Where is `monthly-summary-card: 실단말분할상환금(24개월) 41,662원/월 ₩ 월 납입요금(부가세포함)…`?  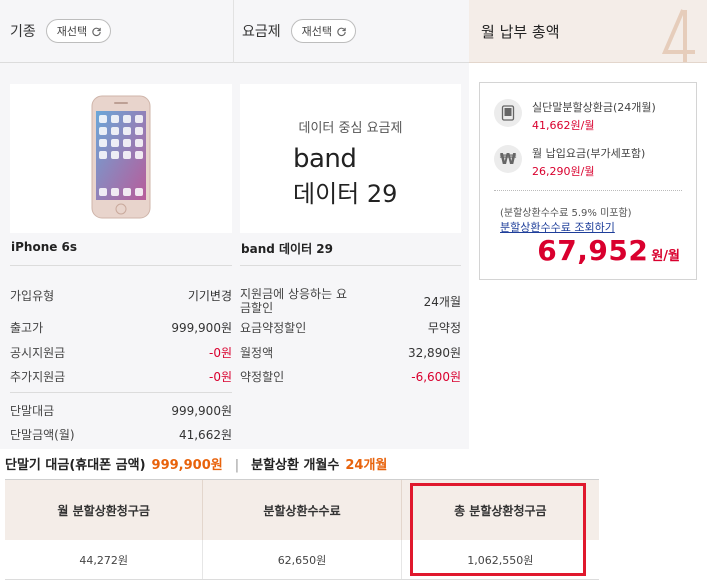 monthly-summary-card: 실단말분할상환금(24개월) 41,662원/월 ₩ 월 납입요금(부가세포함)… is located at coordinates (588, 181).